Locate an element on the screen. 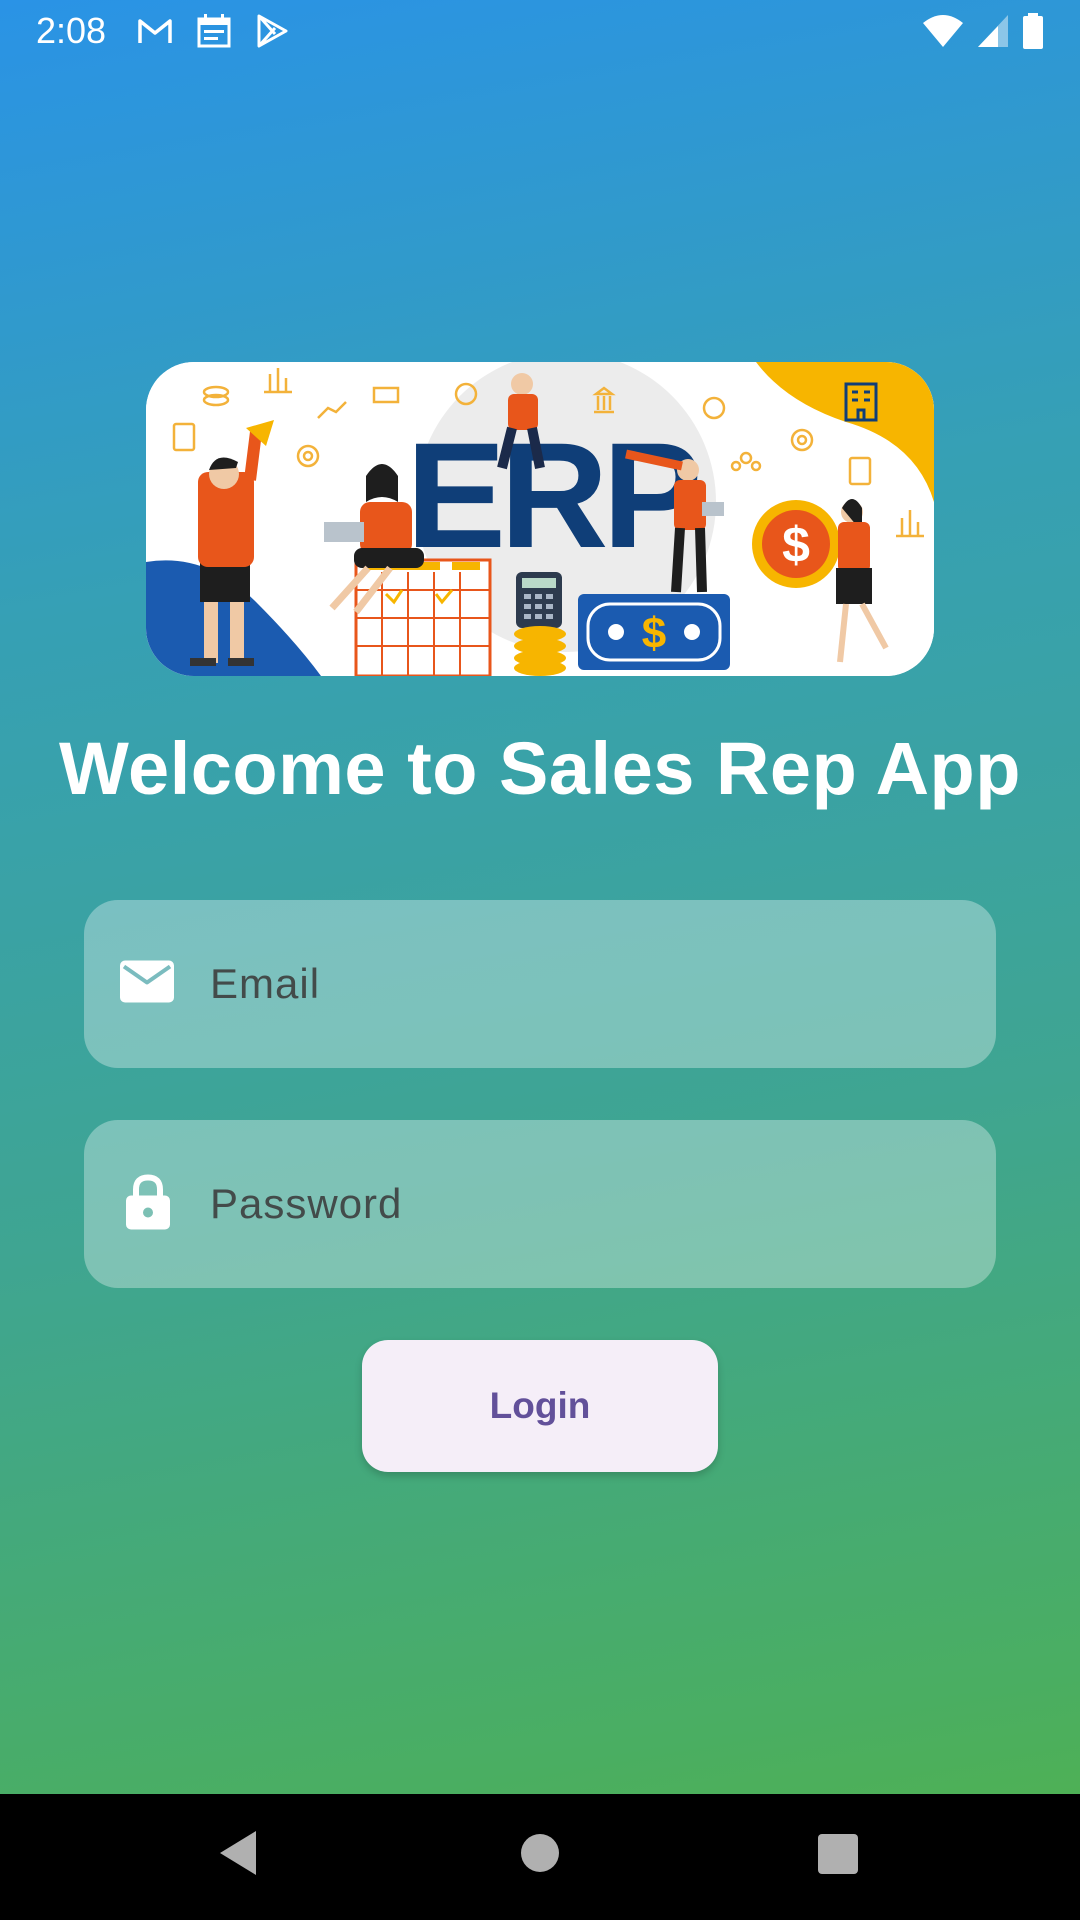  signal-icon is located at coordinates (993, 31).